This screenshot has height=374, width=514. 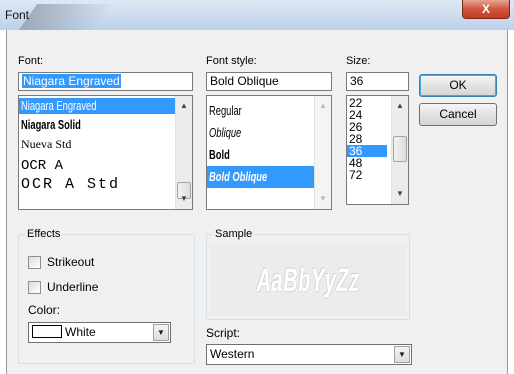 What do you see at coordinates (80, 332) in the screenshot?
I see `color-value: White` at bounding box center [80, 332].